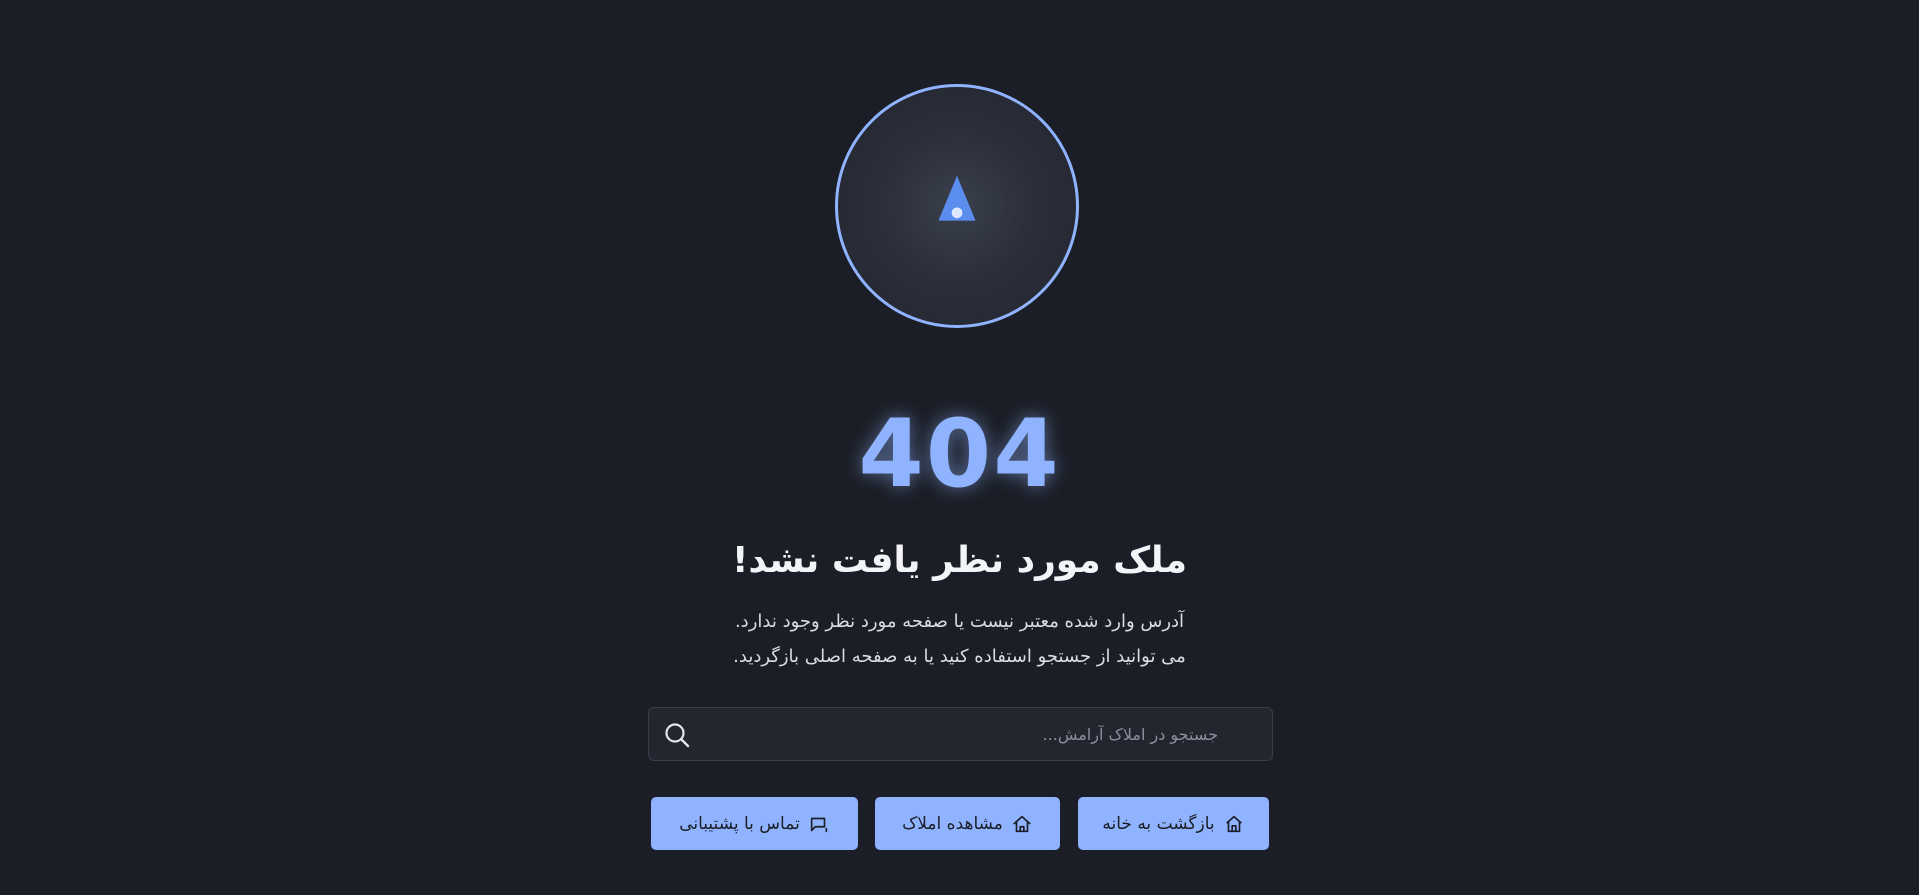 The height and width of the screenshot is (895, 1919). Describe the element at coordinates (1158, 823) in the screenshot. I see `back-home-label: بازگشت به خانه` at that location.